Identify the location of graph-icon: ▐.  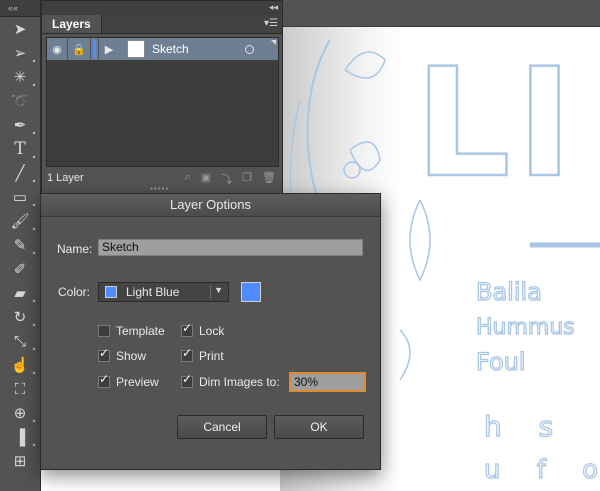
(20, 437).